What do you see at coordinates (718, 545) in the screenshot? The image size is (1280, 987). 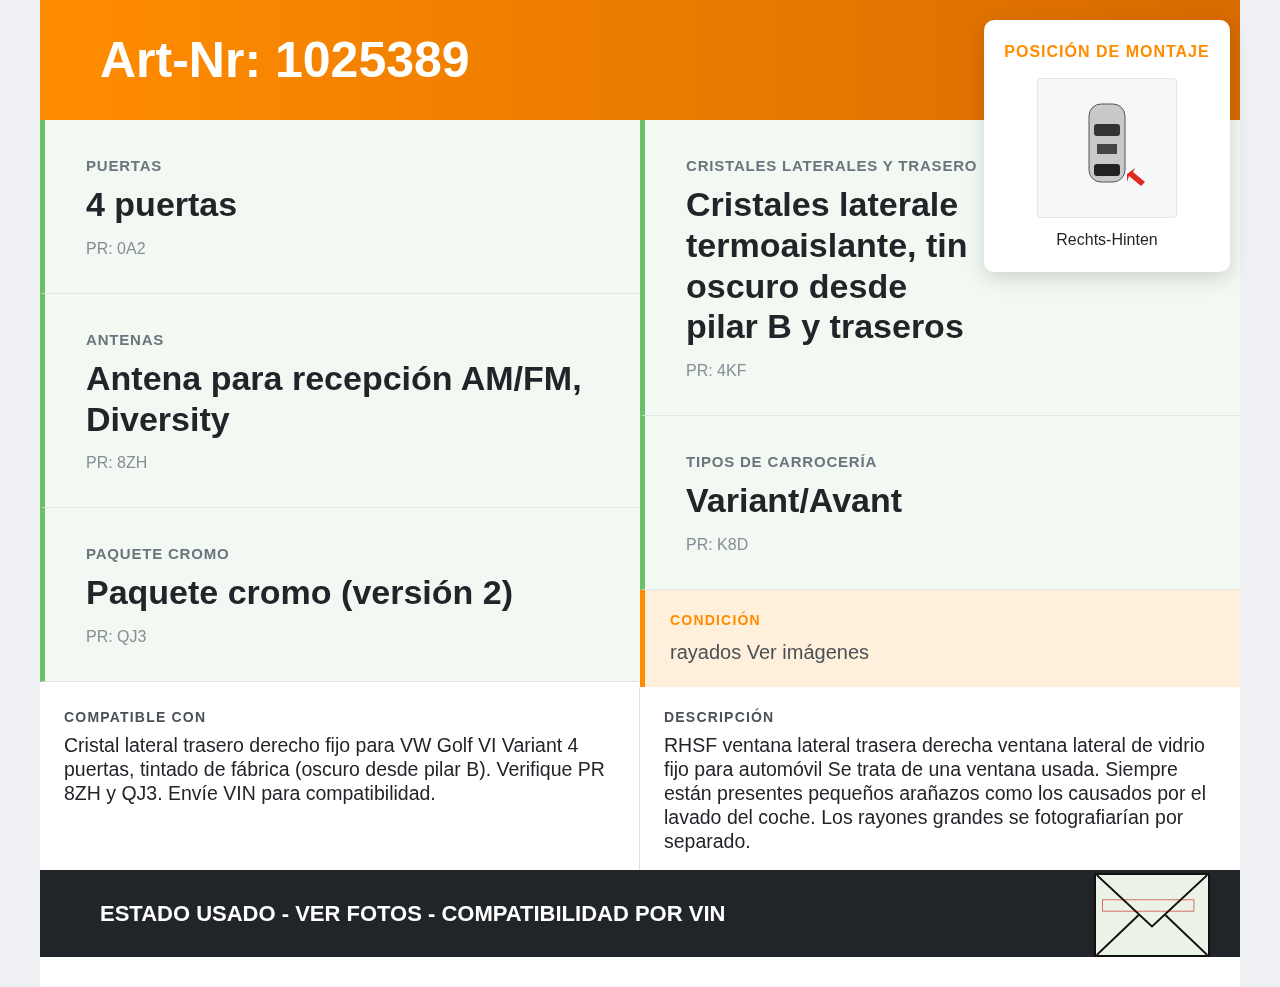 I see `pr-code: PR: K8D` at bounding box center [718, 545].